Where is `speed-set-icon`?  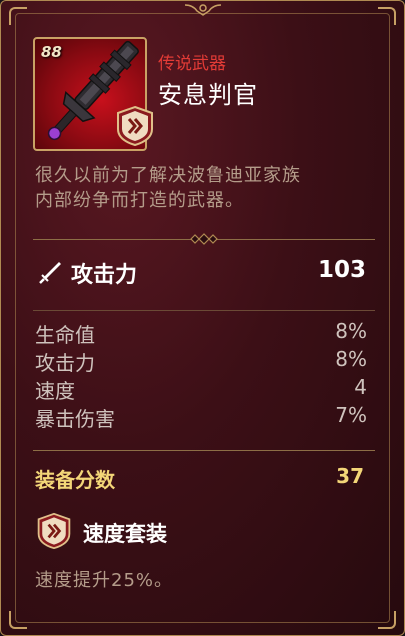
speed-set-icon is located at coordinates (54, 531).